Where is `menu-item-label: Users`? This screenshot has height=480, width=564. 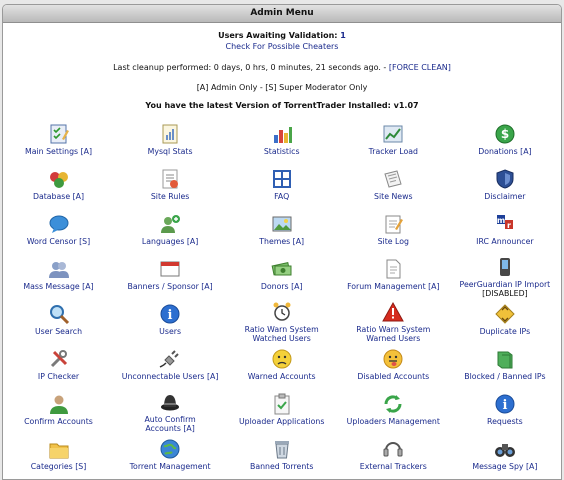 menu-item-label: Users is located at coordinates (170, 331).